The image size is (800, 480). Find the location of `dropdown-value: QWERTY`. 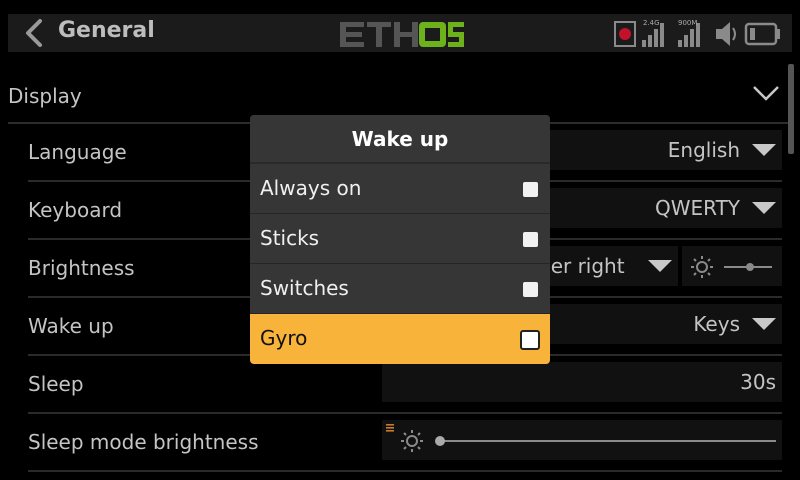

dropdown-value: QWERTY is located at coordinates (697, 208).